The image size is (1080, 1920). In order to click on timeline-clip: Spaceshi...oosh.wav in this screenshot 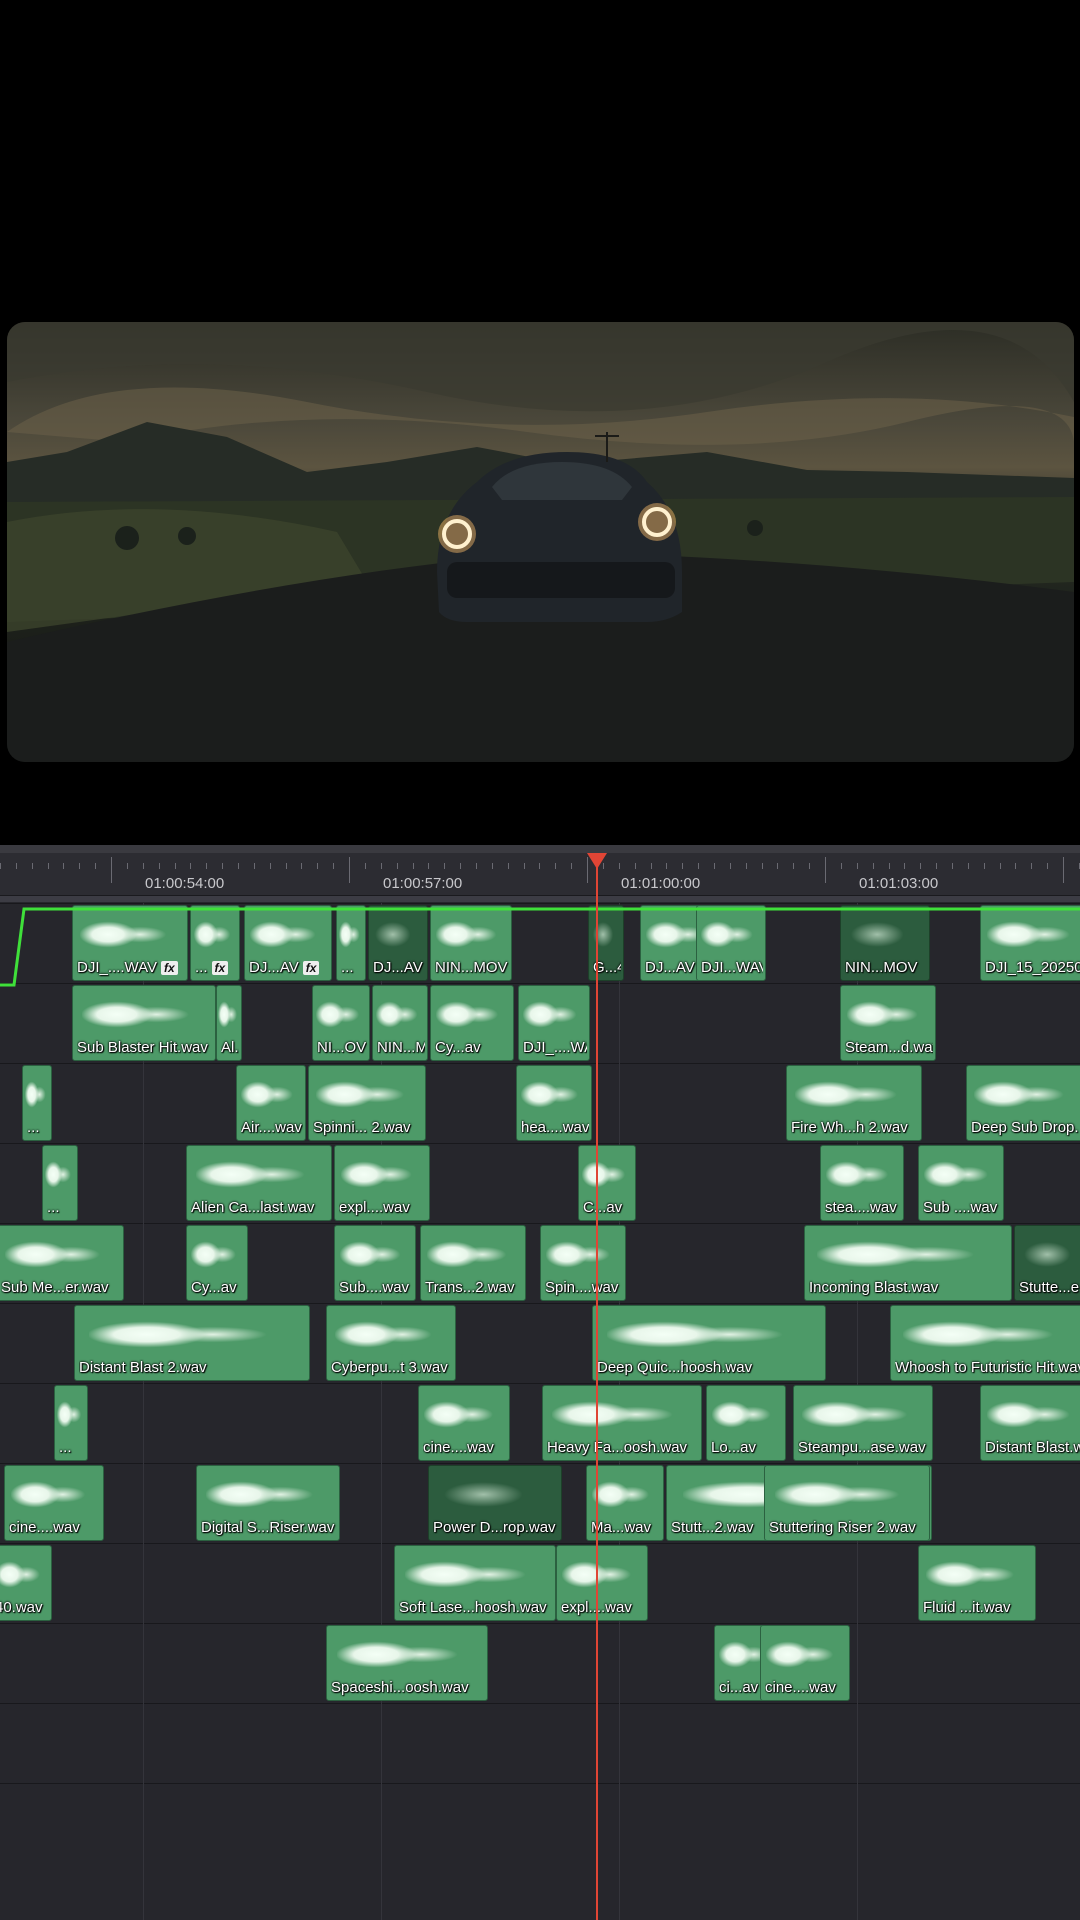, I will do `click(407, 1663)`.